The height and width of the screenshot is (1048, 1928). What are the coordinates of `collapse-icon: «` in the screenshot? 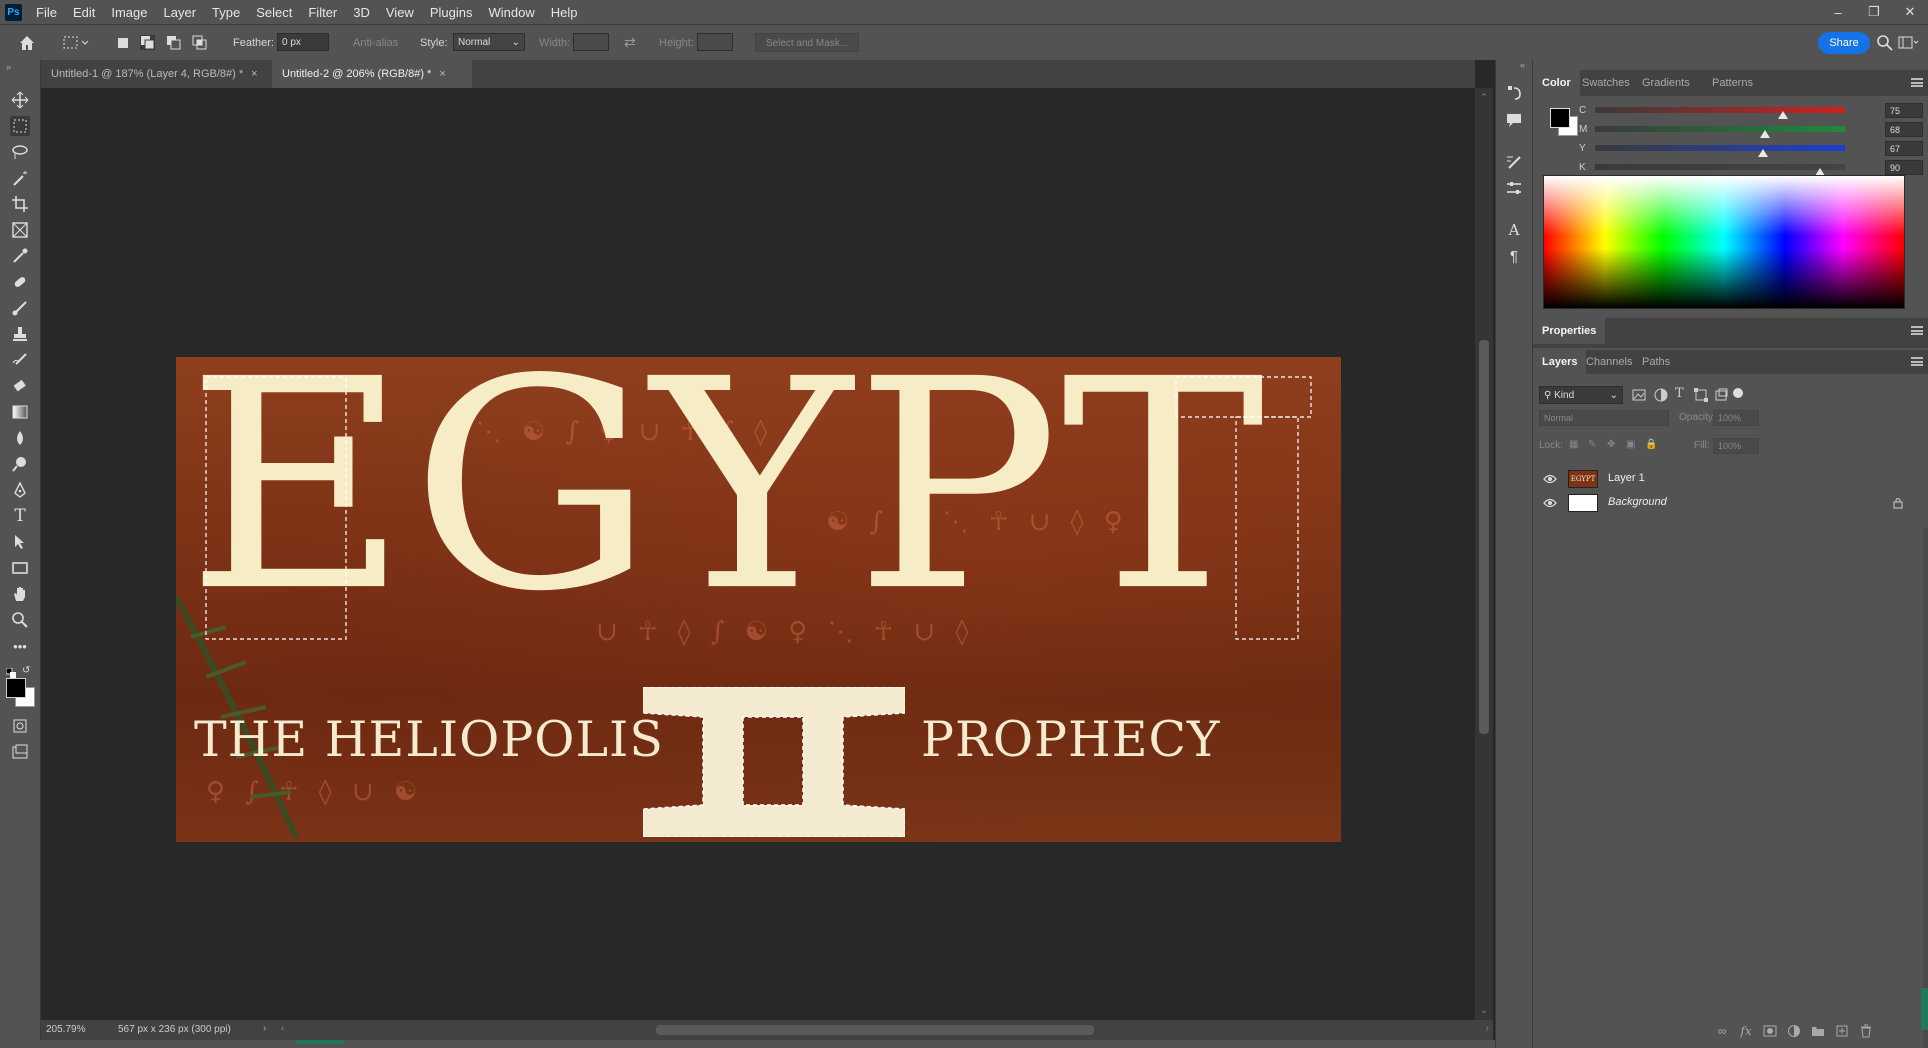 It's located at (1522, 65).